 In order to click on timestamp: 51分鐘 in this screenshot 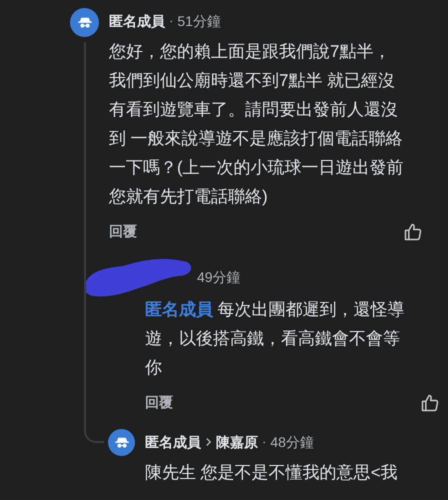, I will do `click(199, 21)`.